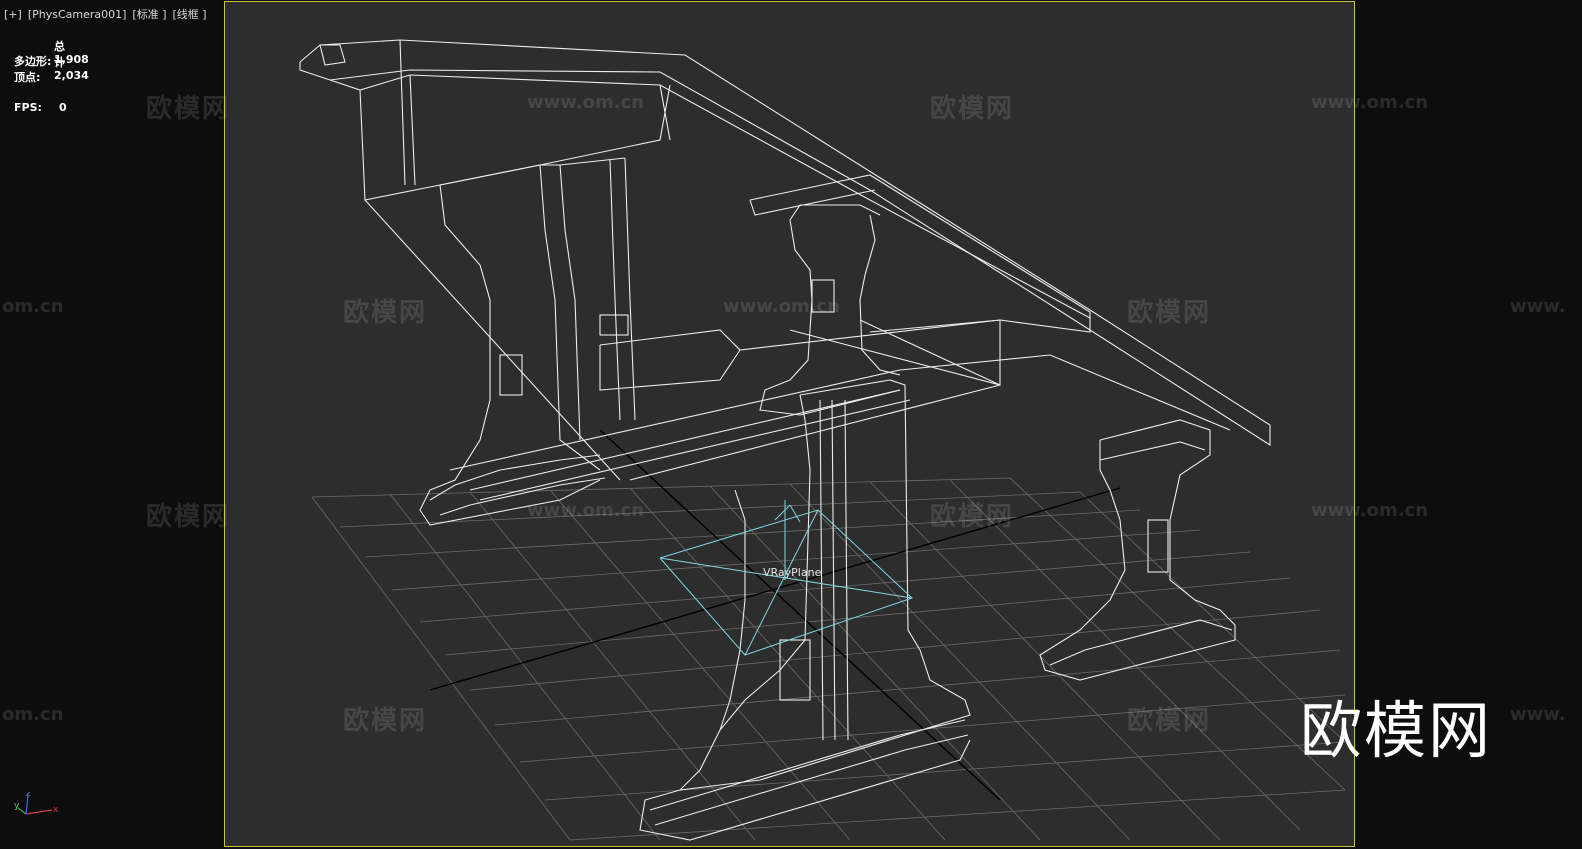 Image resolution: width=1582 pixels, height=849 pixels. Describe the element at coordinates (36, 803) in the screenshot. I see `axis-tripod-icon: x z y` at that location.